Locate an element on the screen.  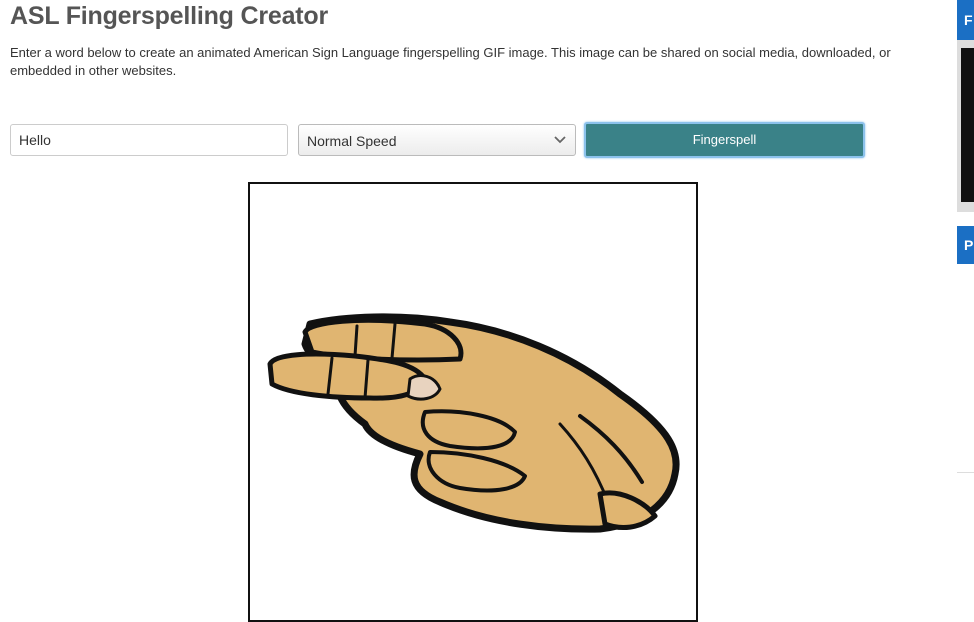
fingerspell-button: Fingerspell is located at coordinates (724, 140).